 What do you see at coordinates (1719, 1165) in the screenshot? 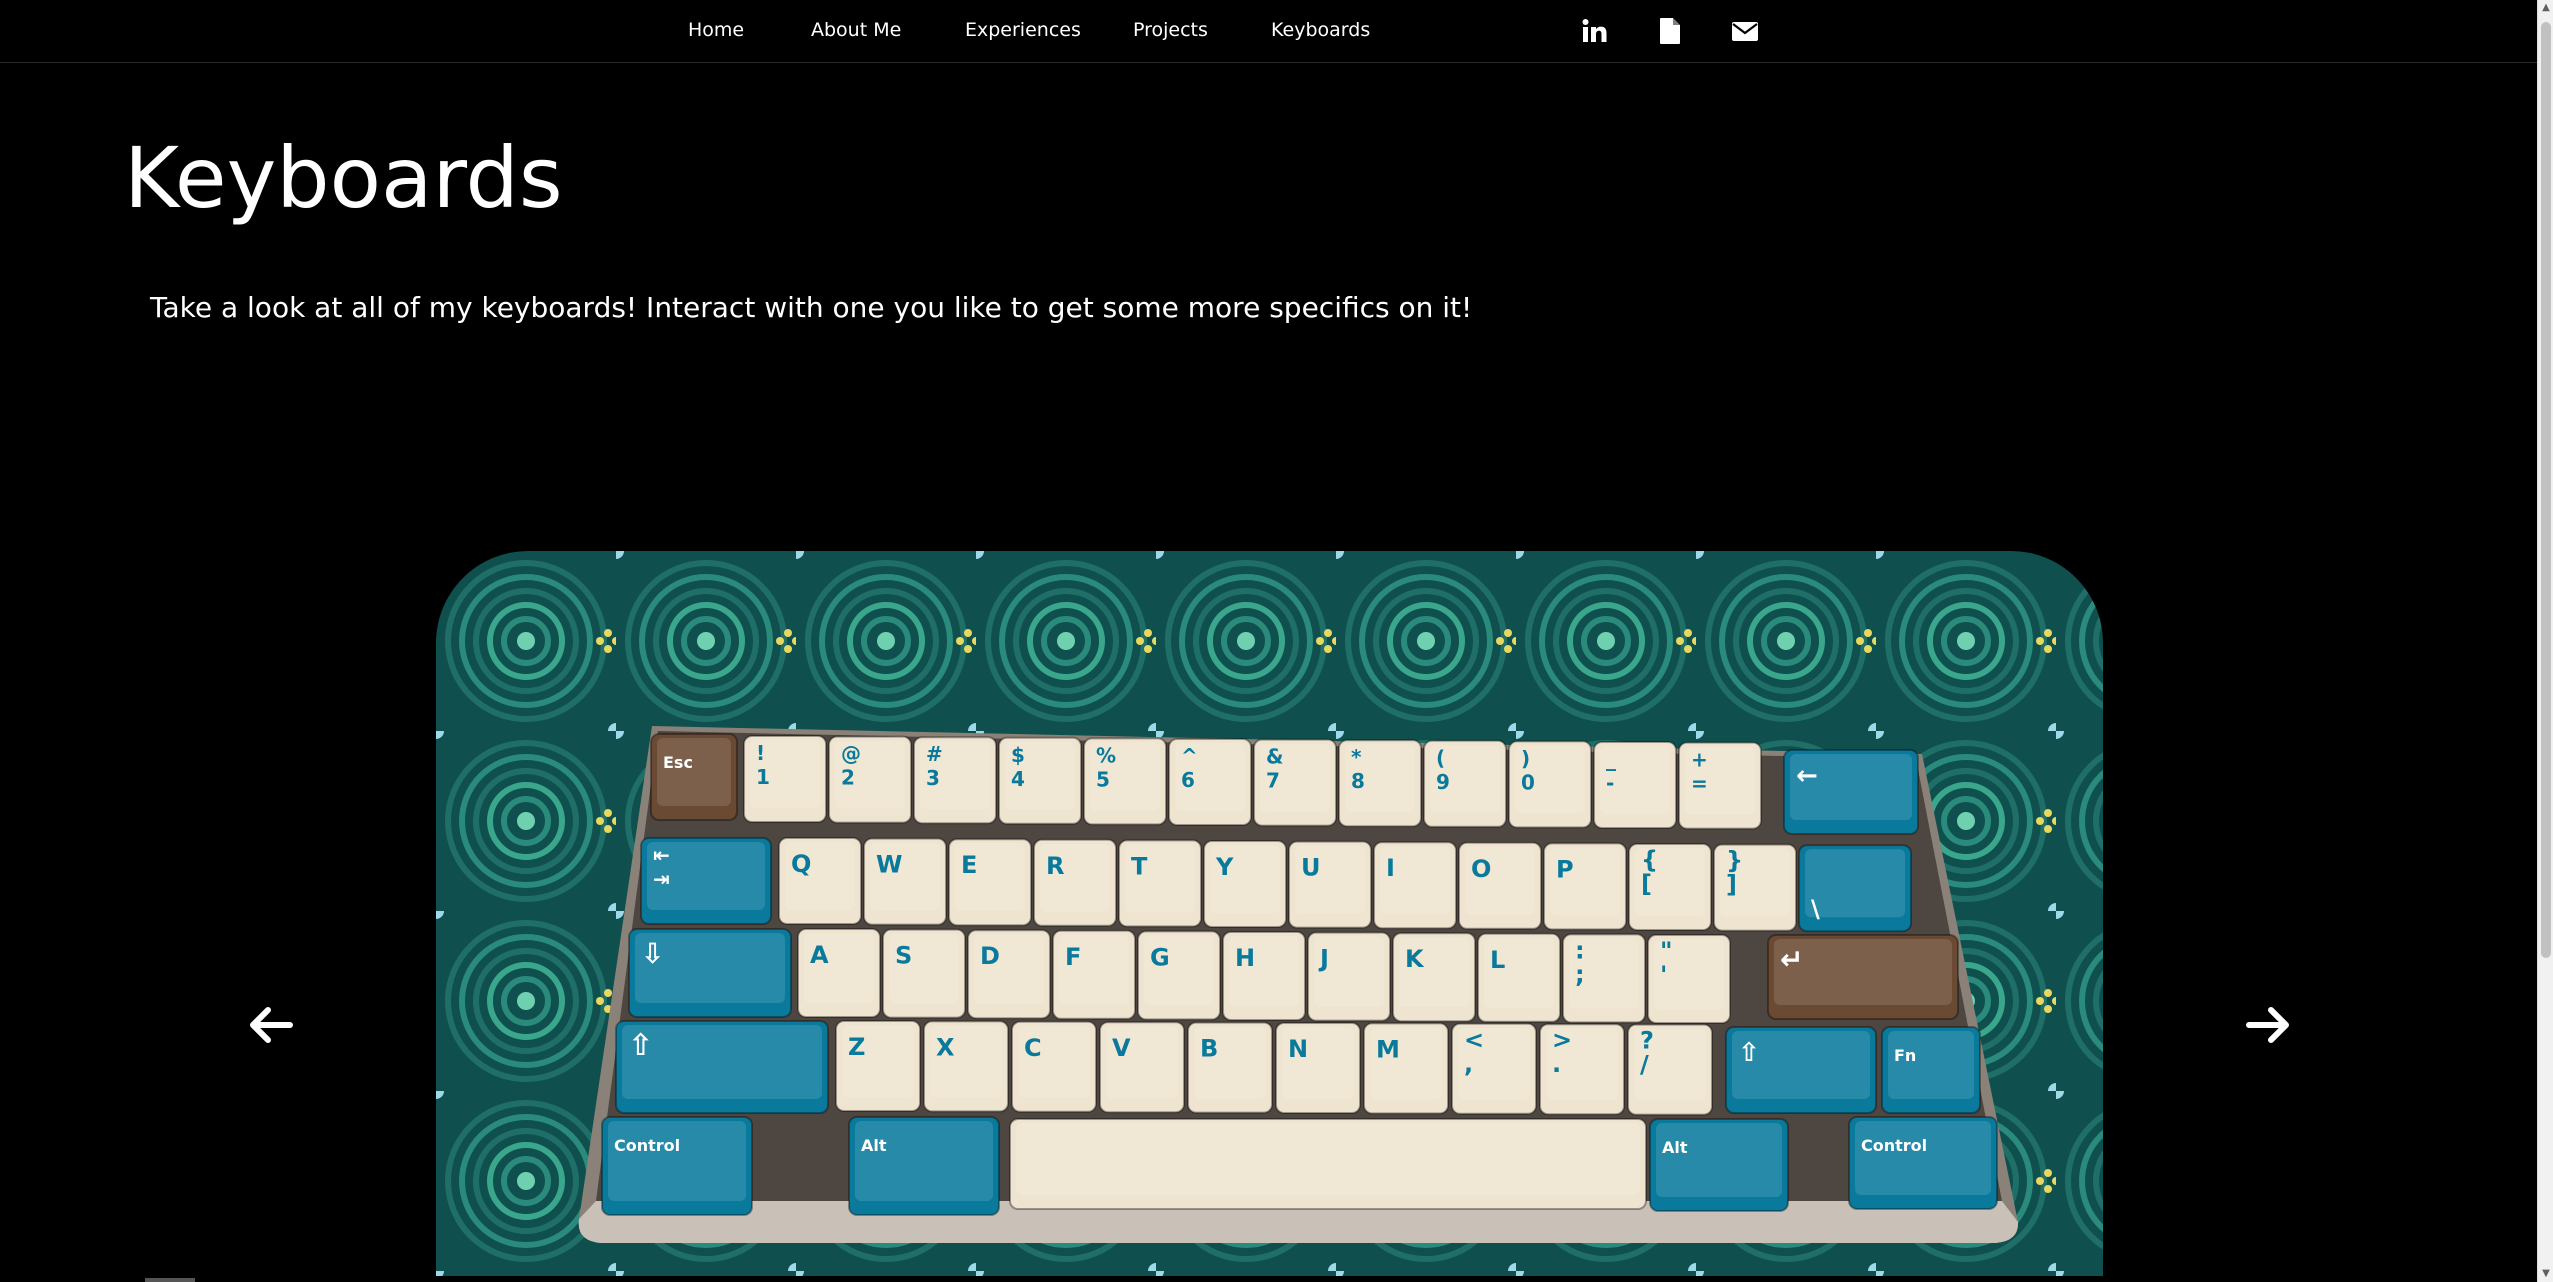
I see `key-alt-right: Alt` at bounding box center [1719, 1165].